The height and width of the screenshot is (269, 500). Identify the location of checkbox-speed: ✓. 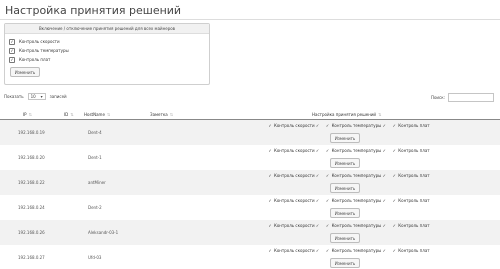
(12, 41).